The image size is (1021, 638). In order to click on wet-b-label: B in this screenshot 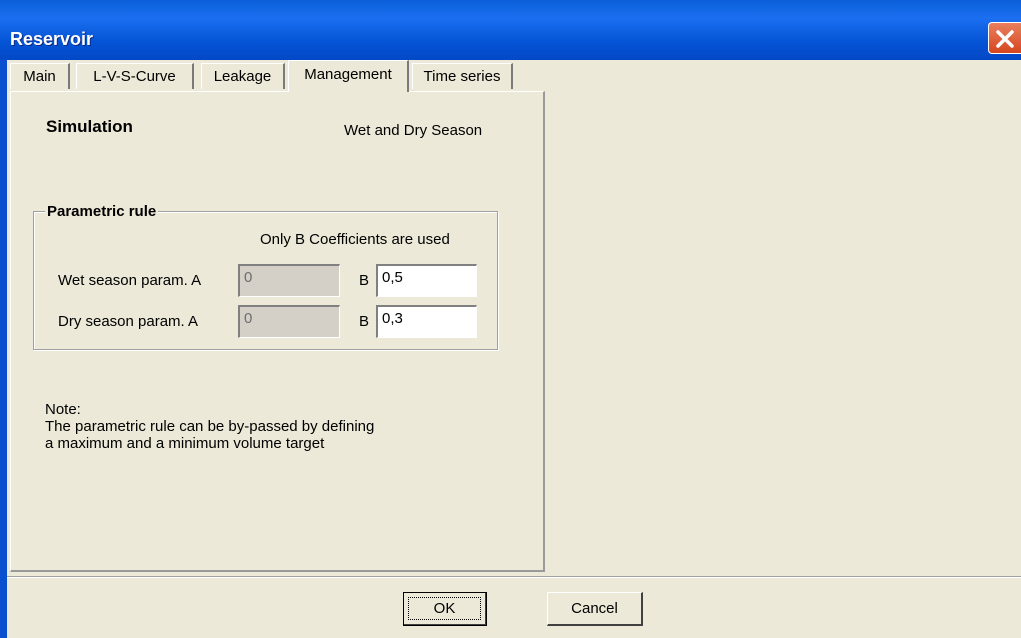, I will do `click(364, 280)`.